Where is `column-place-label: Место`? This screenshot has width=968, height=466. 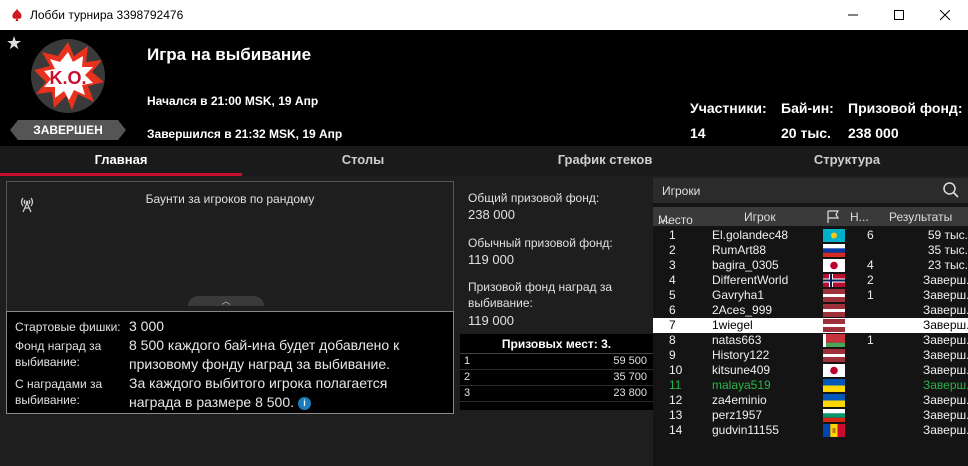 column-place-label: Место is located at coordinates (675, 220).